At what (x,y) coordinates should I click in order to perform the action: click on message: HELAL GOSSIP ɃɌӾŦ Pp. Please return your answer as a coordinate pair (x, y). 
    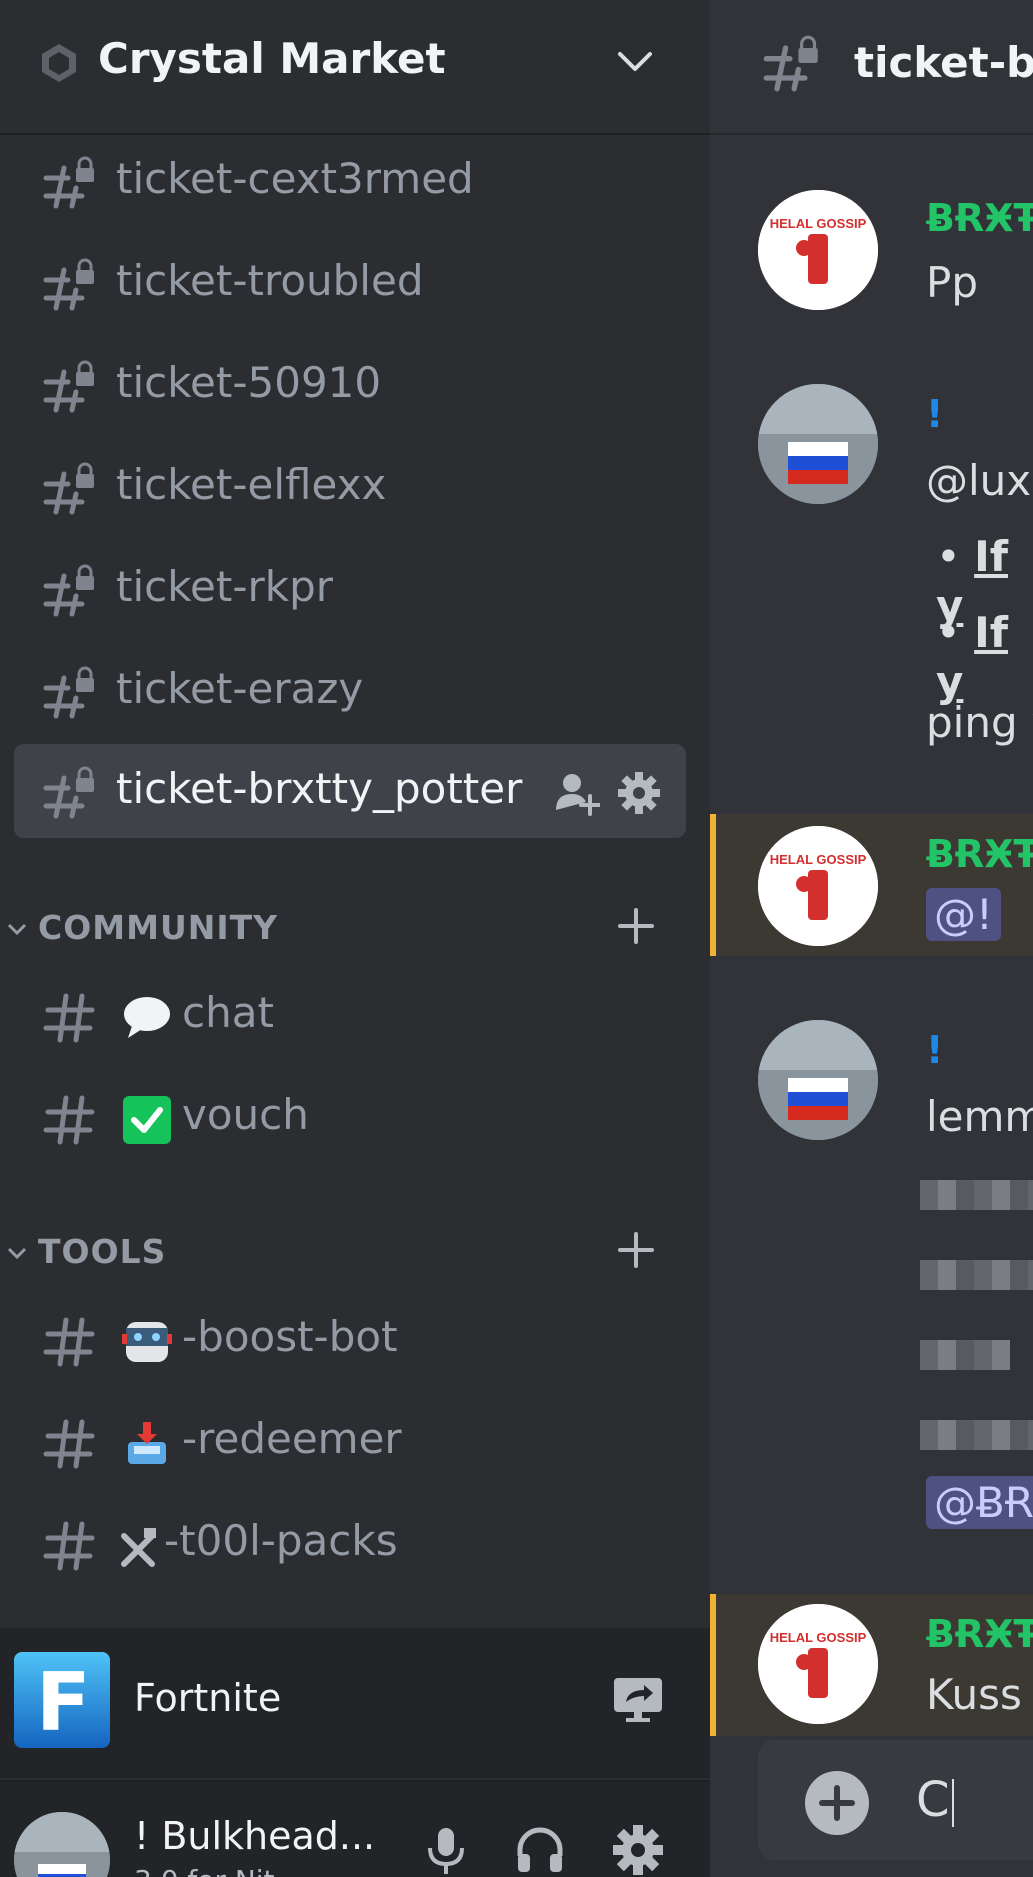
    Looking at the image, I should click on (871, 250).